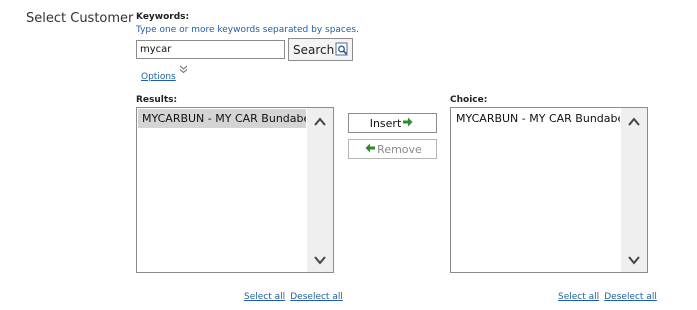  I want to click on results-scrollbar, so click(320, 190).